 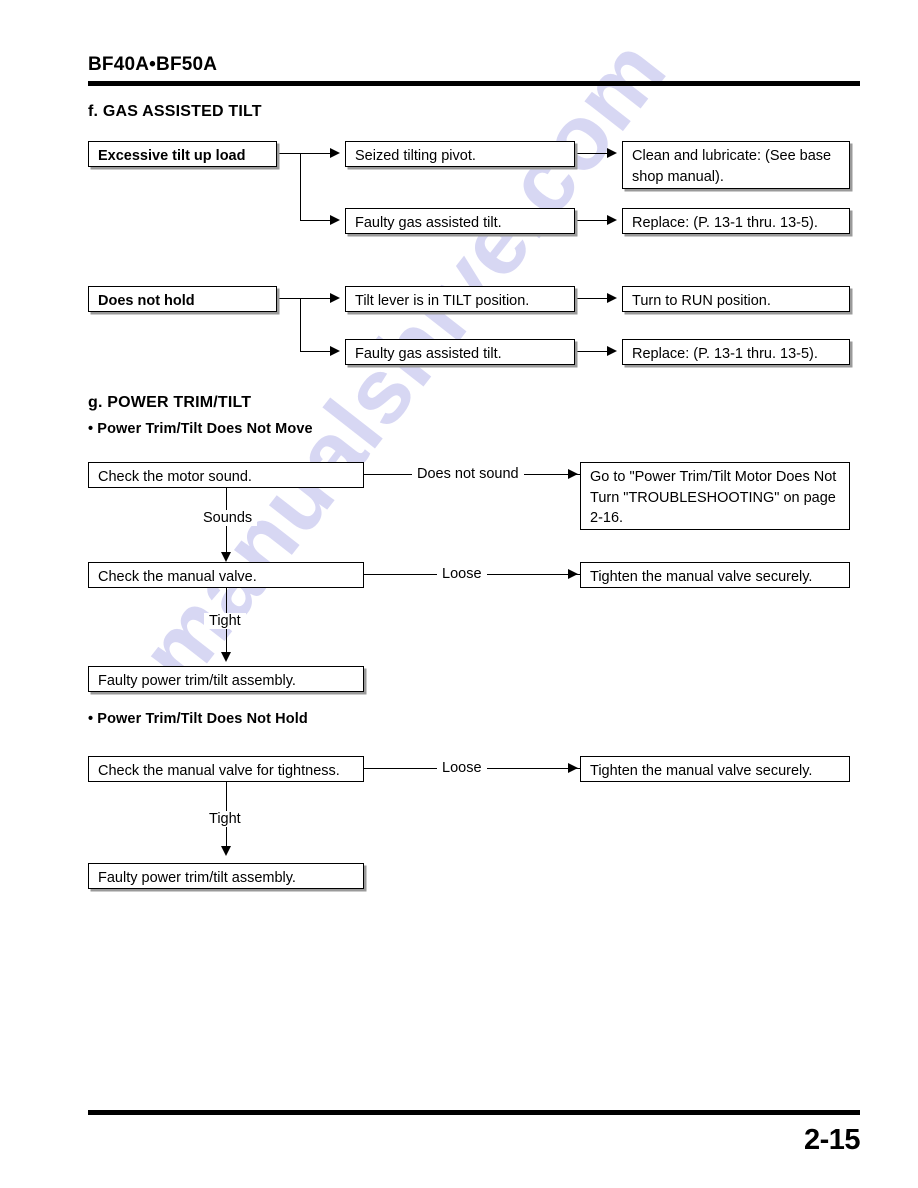 I want to click on check-text: Check the motor sound., so click(x=175, y=477).